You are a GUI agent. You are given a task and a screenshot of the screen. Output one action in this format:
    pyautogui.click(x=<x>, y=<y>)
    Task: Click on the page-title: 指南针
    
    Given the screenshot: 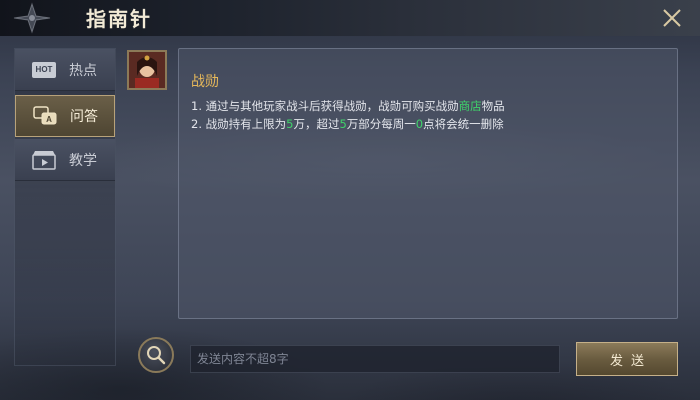 What is the action you would take?
    pyautogui.click(x=119, y=19)
    